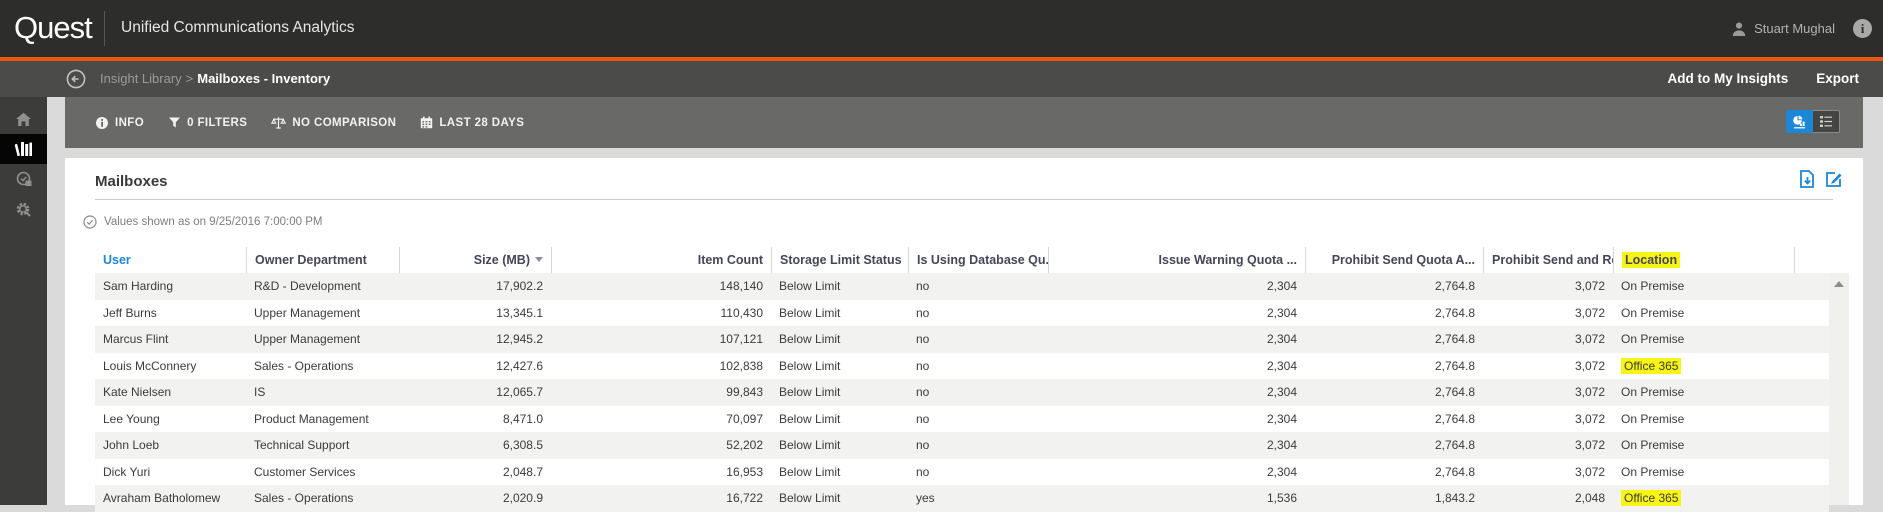 This screenshot has height=512, width=1883. I want to click on column-header-label: Owner Department, so click(311, 260).